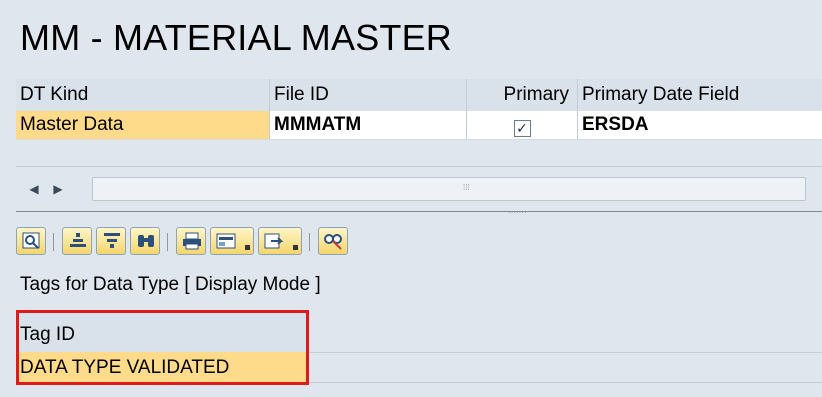 The image size is (822, 397). What do you see at coordinates (58, 189) in the screenshot?
I see `scroll-right-icon: ▶` at bounding box center [58, 189].